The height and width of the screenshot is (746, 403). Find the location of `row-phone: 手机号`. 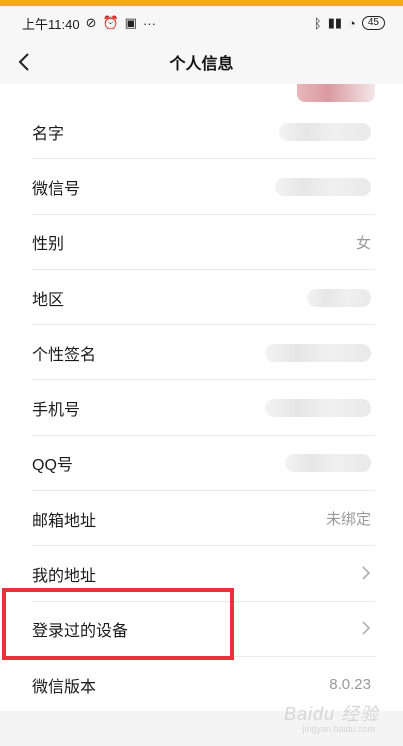

row-phone: 手机号 is located at coordinates (201, 408).